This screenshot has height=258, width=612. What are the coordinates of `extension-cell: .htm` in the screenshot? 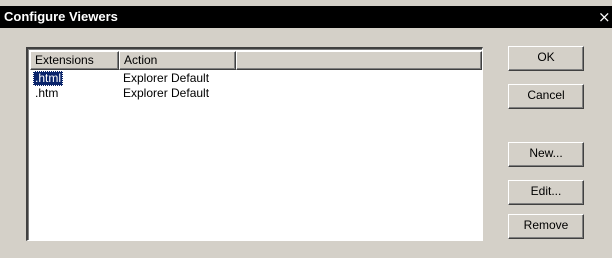 It's located at (47, 93).